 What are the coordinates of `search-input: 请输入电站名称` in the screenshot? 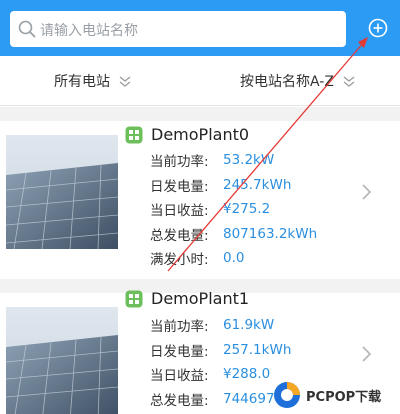 It's located at (178, 29).